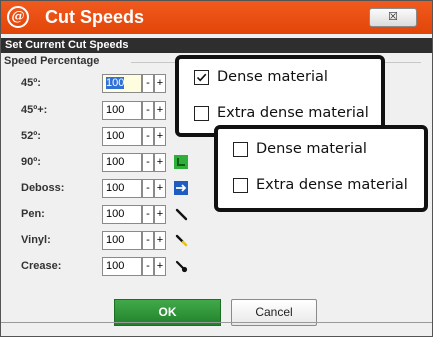 This screenshot has width=433, height=337. Describe the element at coordinates (43, 188) in the screenshot. I see `row-label-deboss: Deboss:` at that location.